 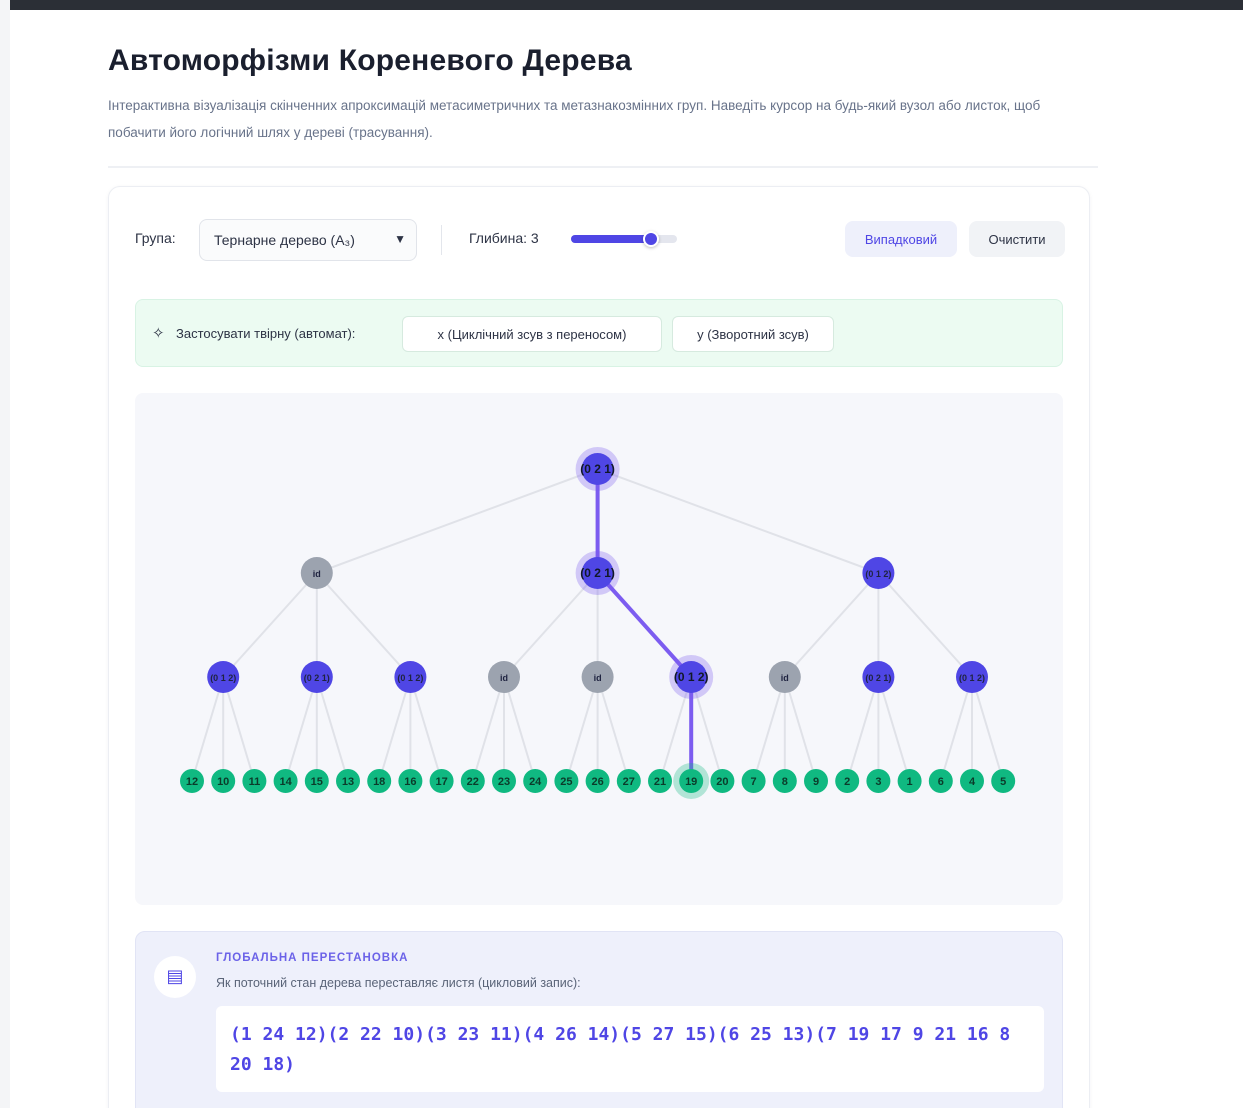 I want to click on node-label: 12, so click(x=192, y=782).